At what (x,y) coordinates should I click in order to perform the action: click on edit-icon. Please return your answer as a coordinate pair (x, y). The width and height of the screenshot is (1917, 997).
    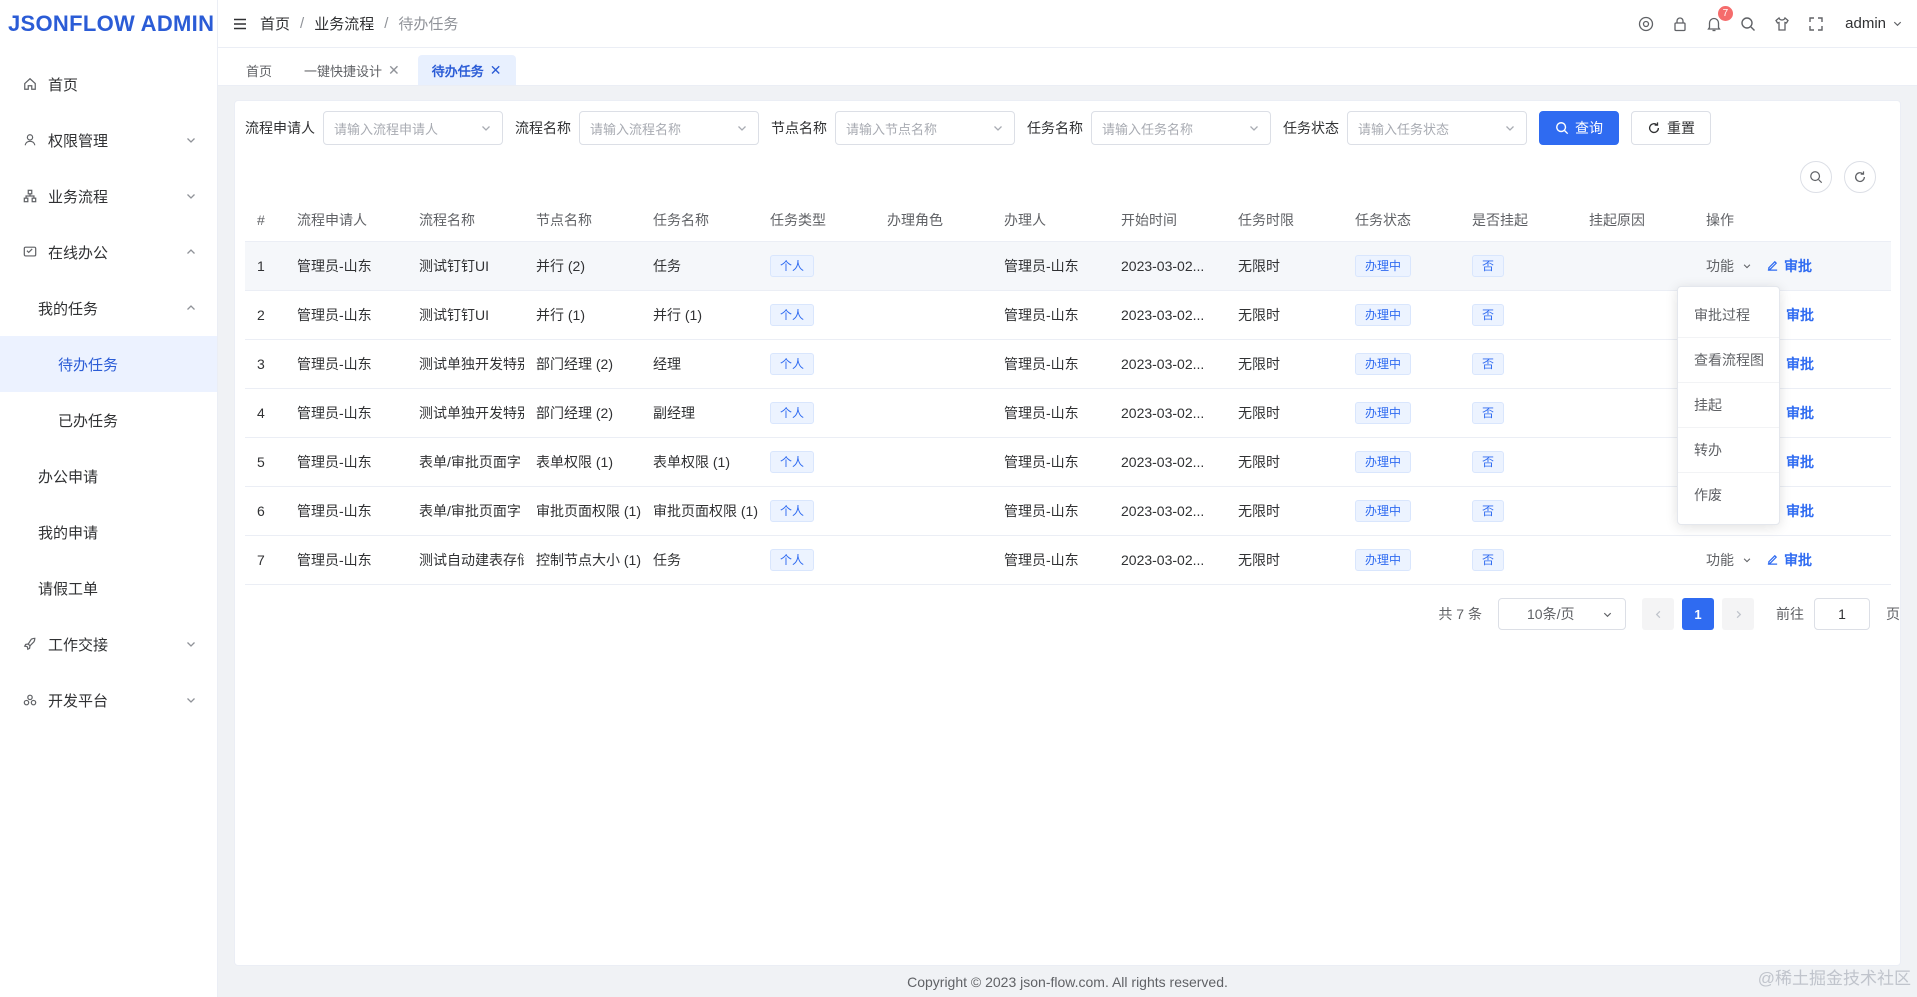
    Looking at the image, I should click on (1772, 265).